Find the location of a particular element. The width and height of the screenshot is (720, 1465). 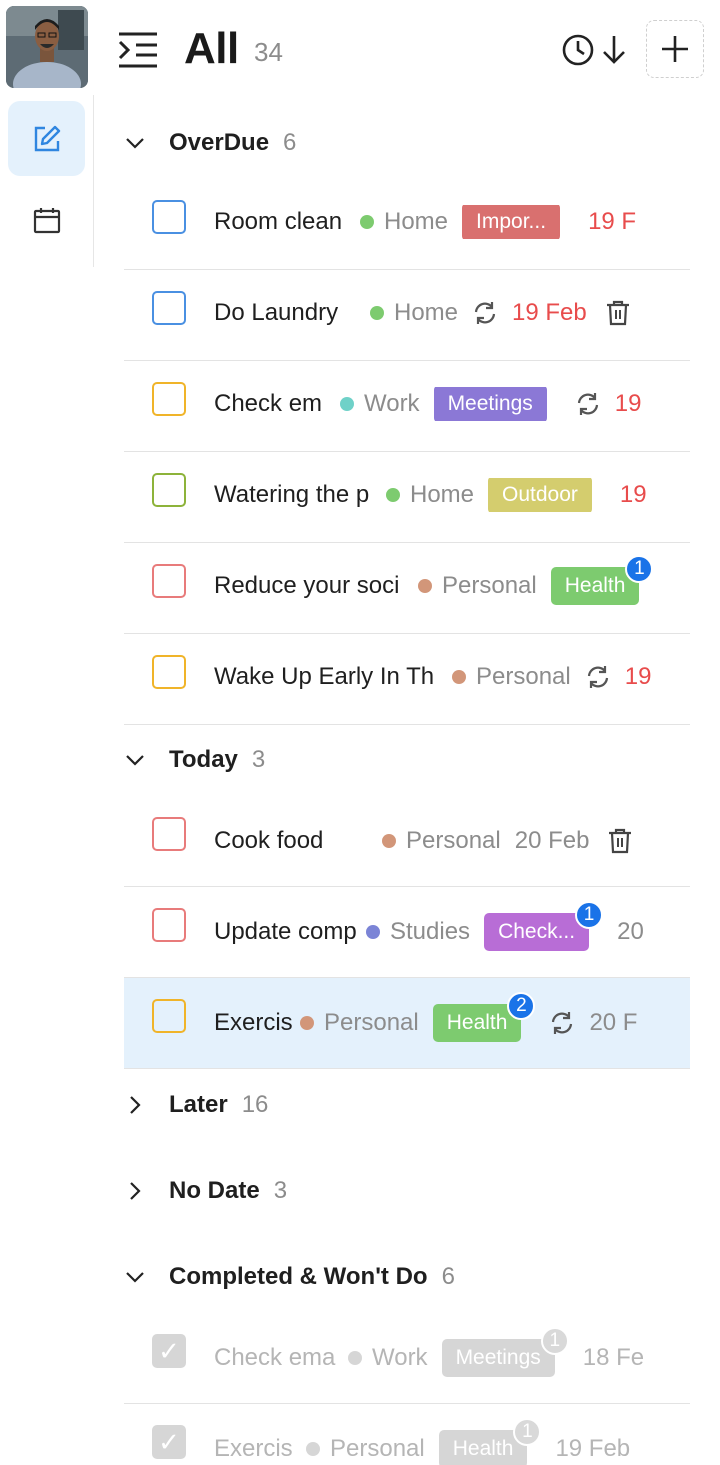

task-row: Room clean Home Impor... 19 F is located at coordinates (407, 224).